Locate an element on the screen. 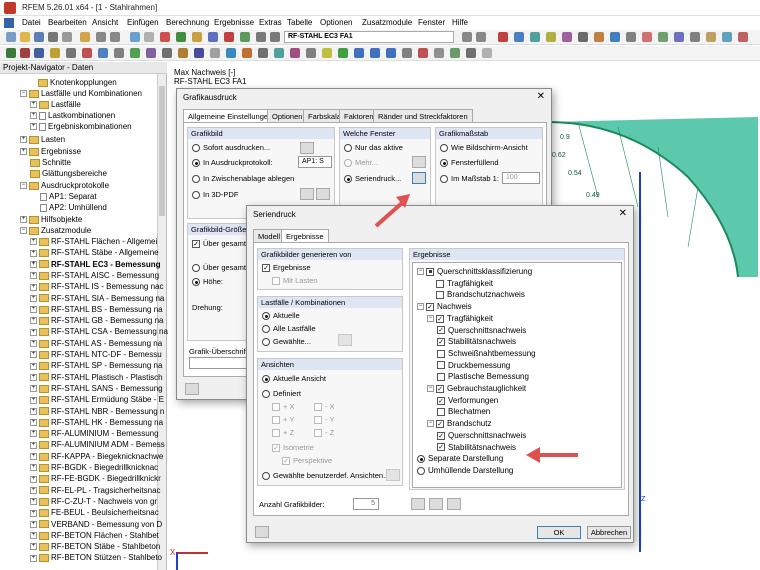  arrow-2-head is located at coordinates (533, 455).